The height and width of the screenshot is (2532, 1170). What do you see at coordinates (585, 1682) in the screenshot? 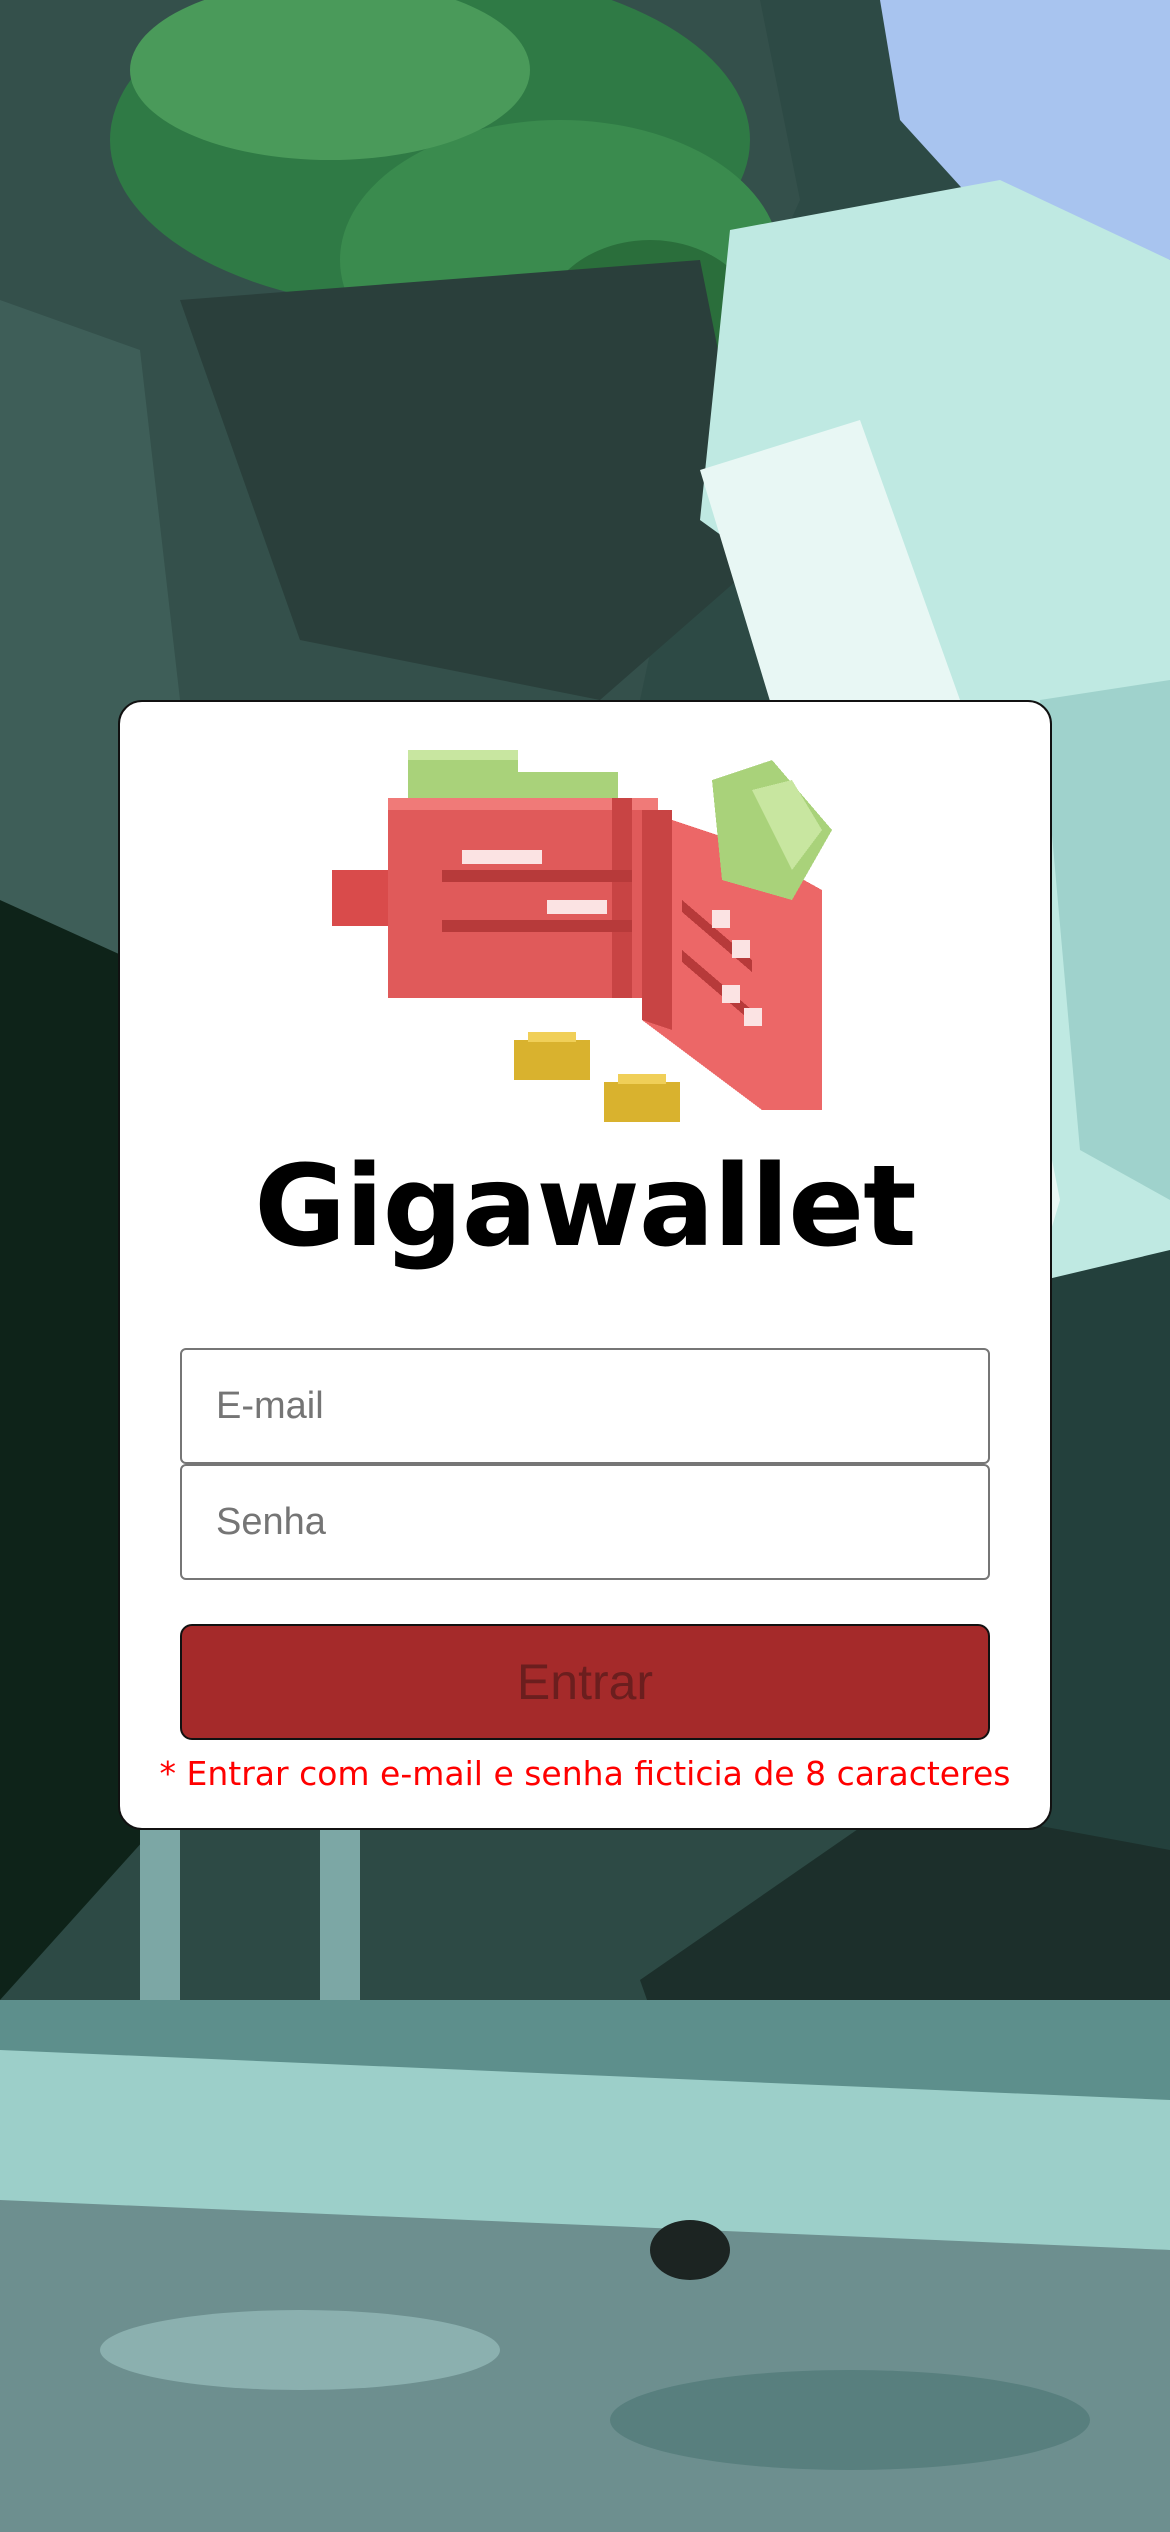
I see `login-button: Entrar` at bounding box center [585, 1682].